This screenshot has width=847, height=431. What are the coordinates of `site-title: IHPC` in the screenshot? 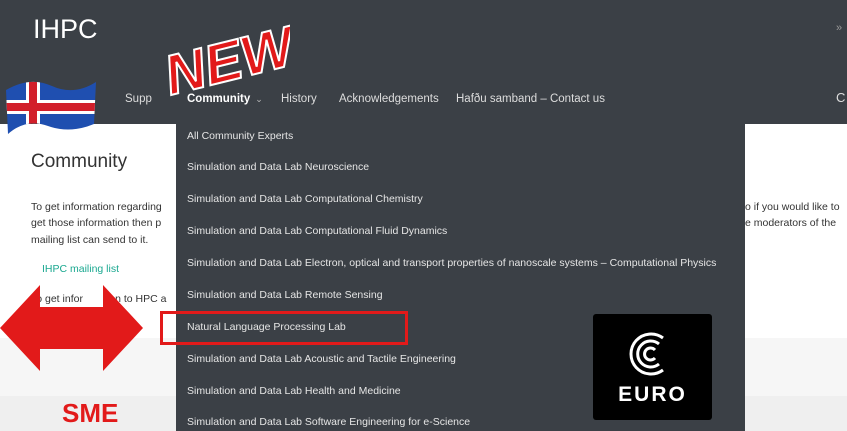 It's located at (65, 29).